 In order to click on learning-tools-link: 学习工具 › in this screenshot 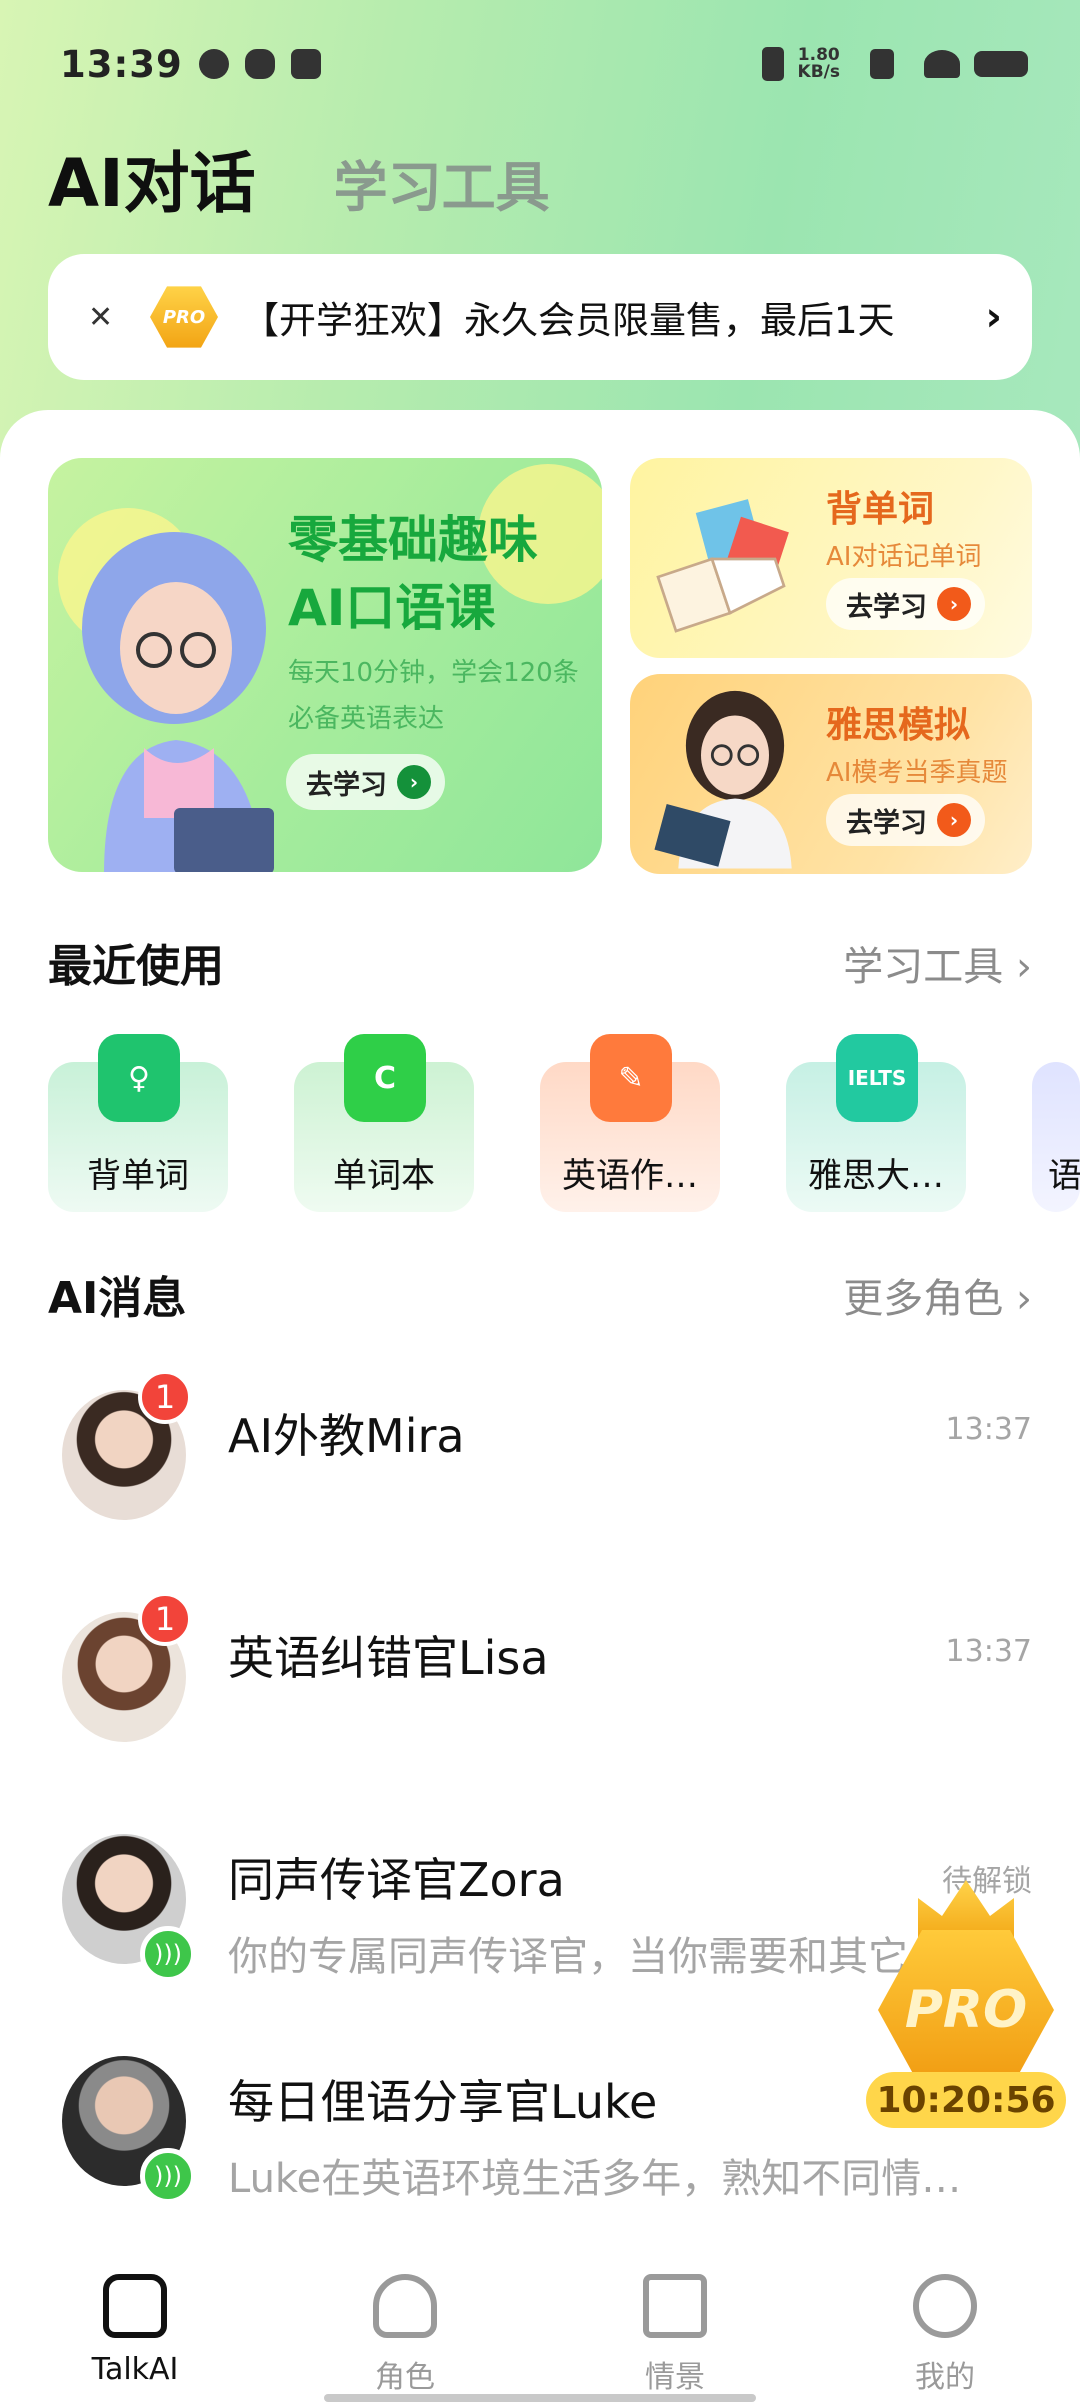, I will do `click(937, 963)`.